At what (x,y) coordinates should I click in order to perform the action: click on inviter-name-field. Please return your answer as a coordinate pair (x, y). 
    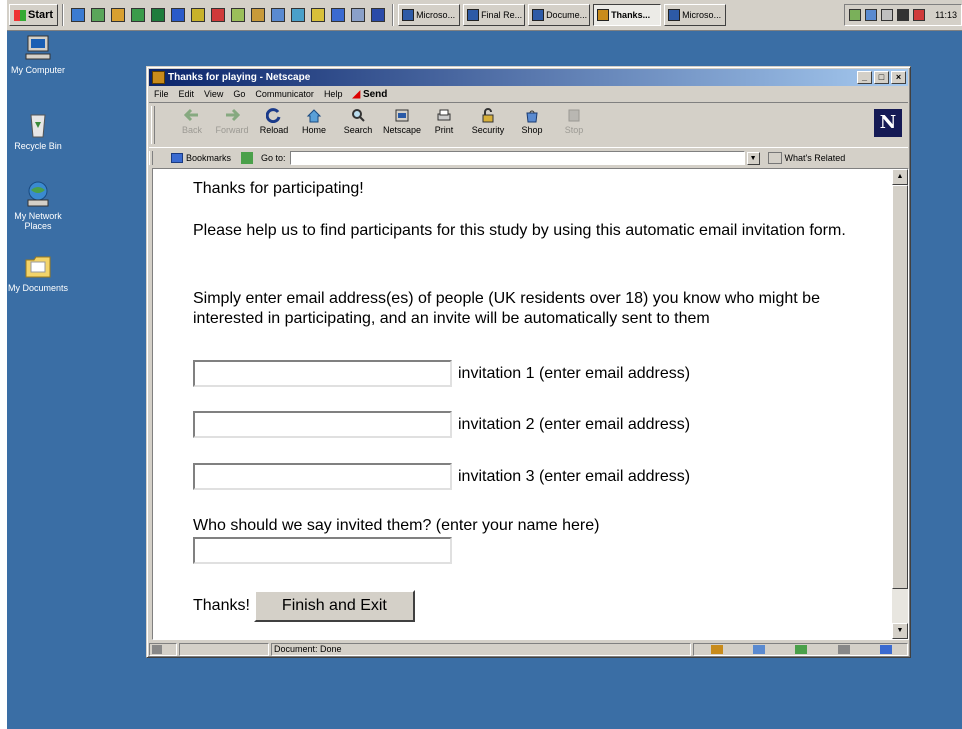
    Looking at the image, I should click on (322, 550).